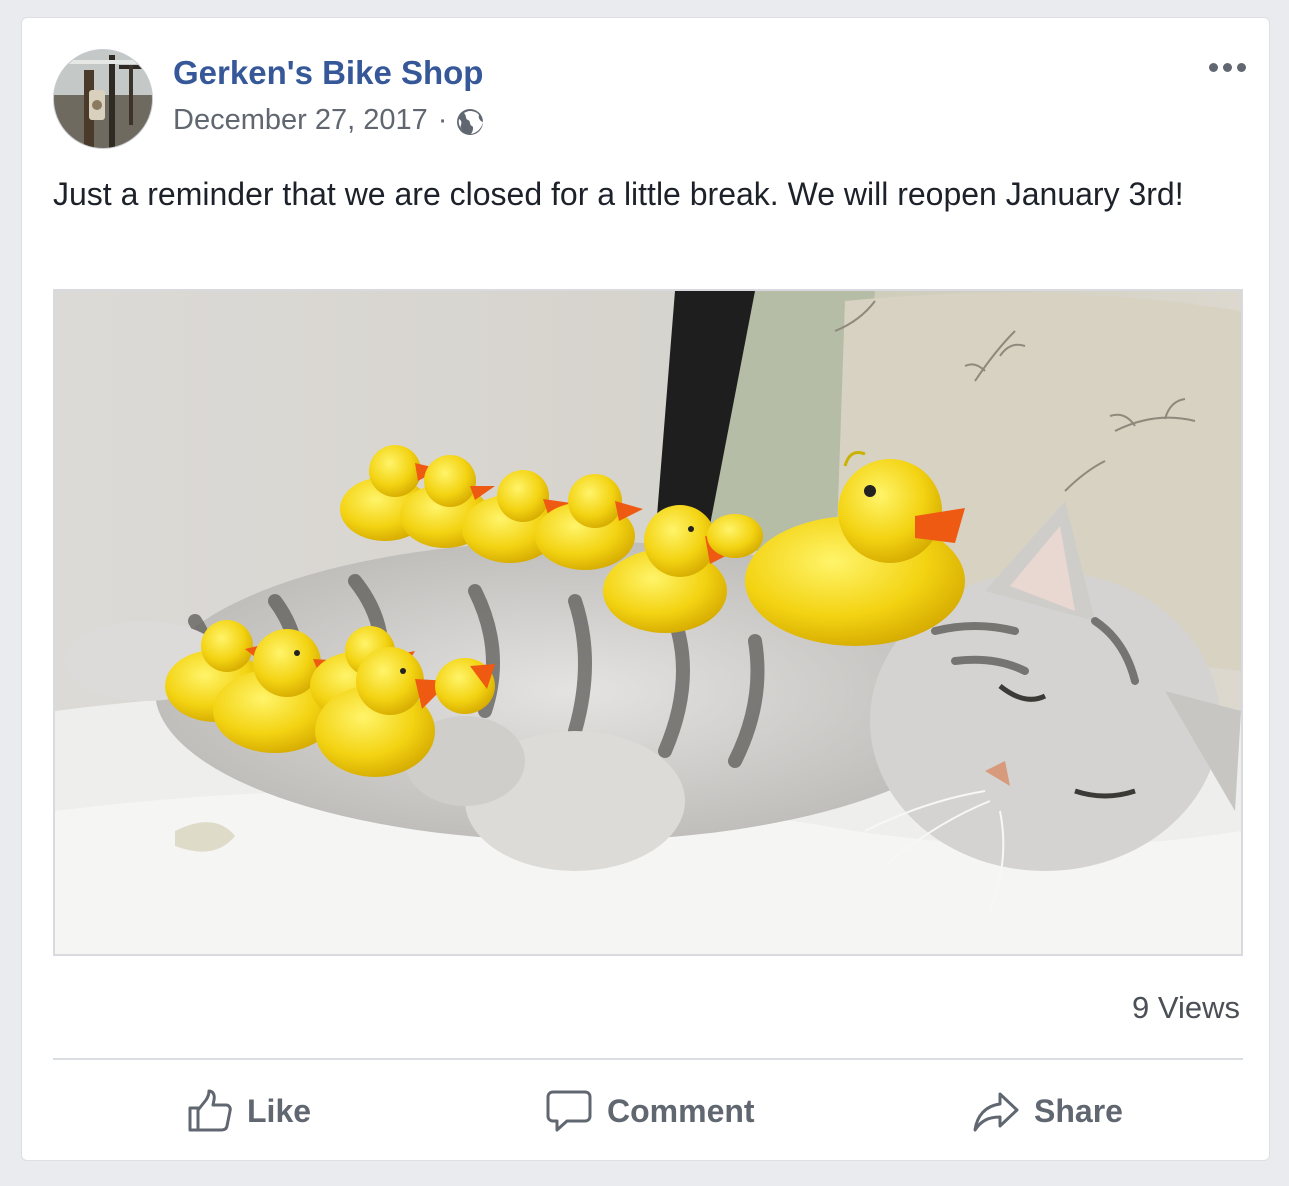 The width and height of the screenshot is (1289, 1186). I want to click on comment-icon, so click(569, 1111).